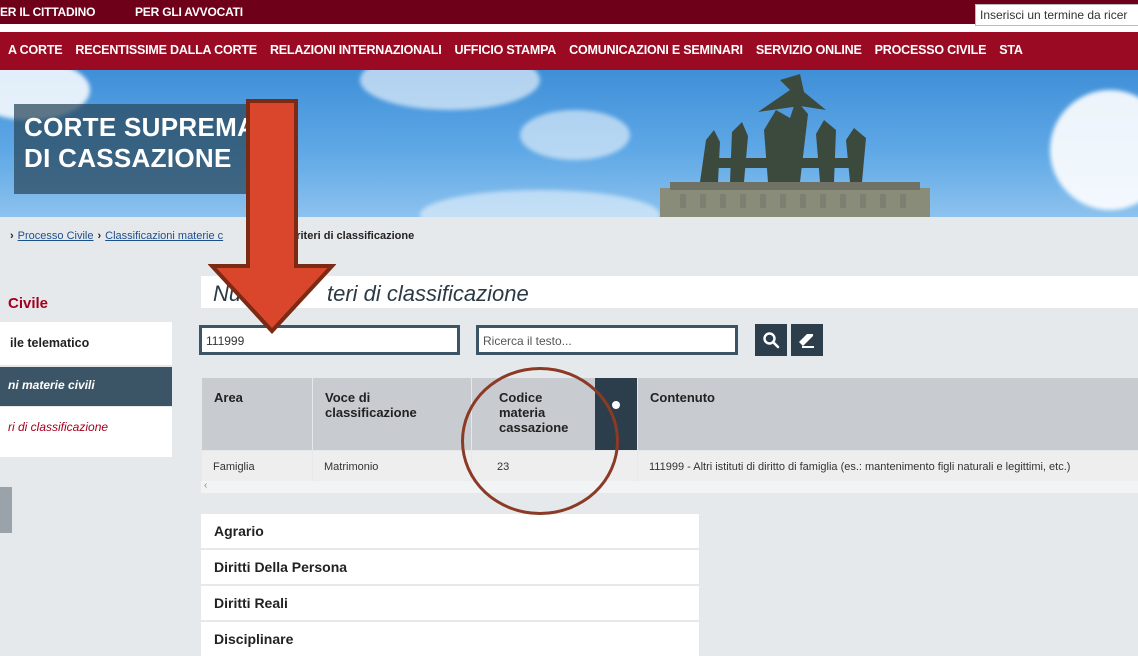 This screenshot has width=1138, height=656. What do you see at coordinates (51, 385) in the screenshot?
I see `sidebar-item-label: ni materie civili` at bounding box center [51, 385].